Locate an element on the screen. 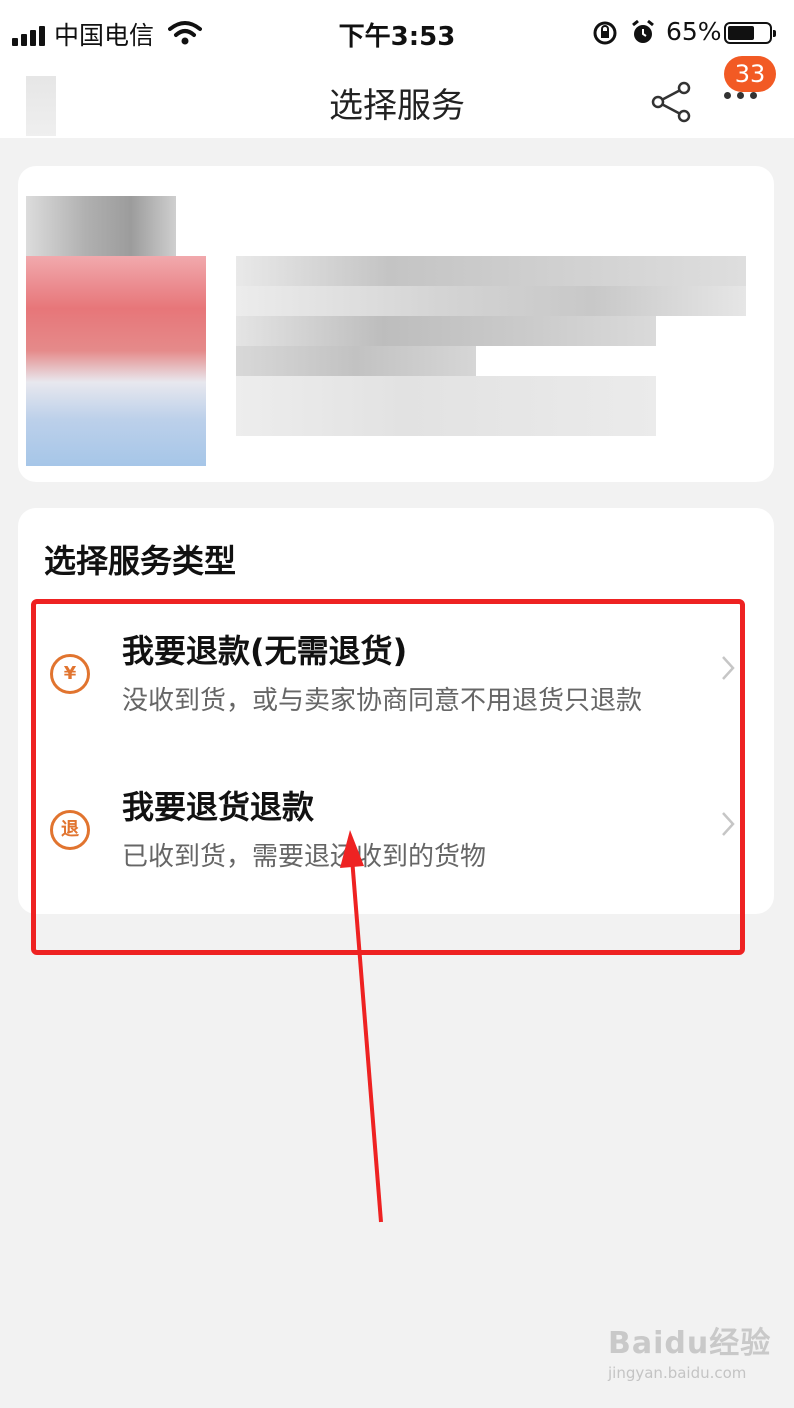  watermark: Baidu经验 jingyan.baidu.com is located at coordinates (678, 1354).